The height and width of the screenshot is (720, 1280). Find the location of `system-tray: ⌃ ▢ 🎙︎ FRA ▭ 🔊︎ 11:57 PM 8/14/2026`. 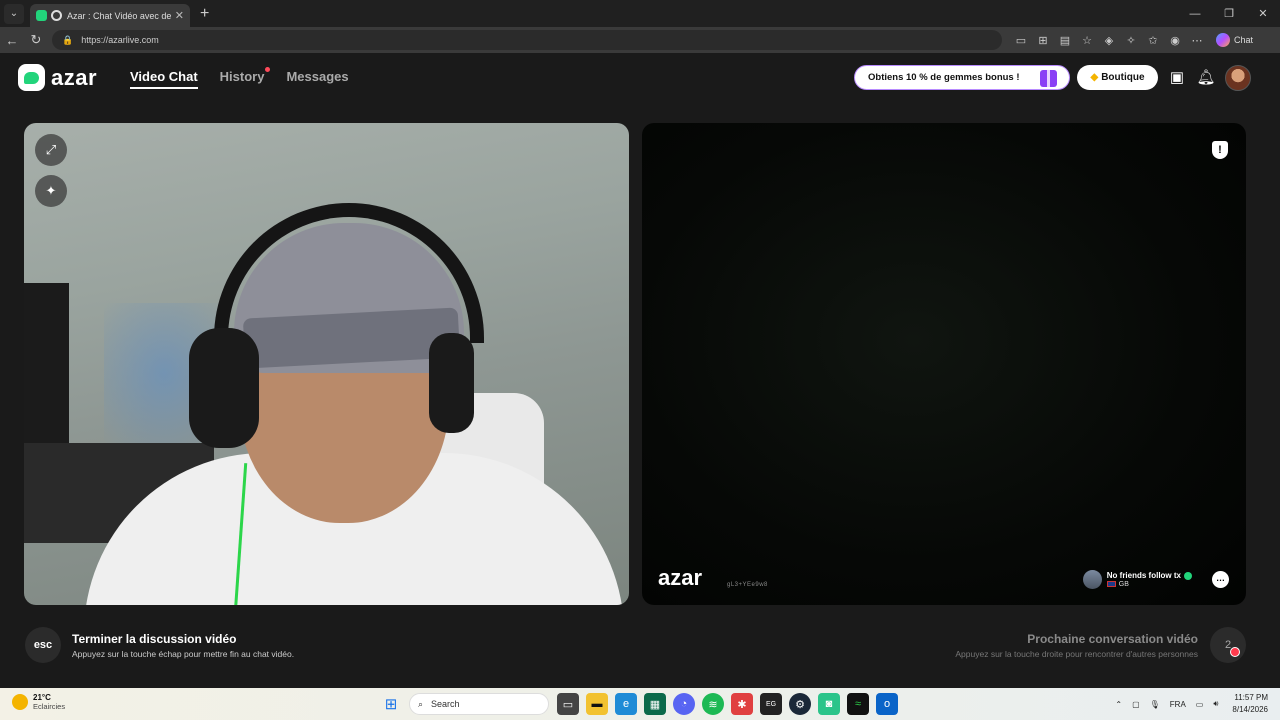

system-tray: ⌃ ▢ 🎙︎ FRA ▭ 🔊︎ 11:57 PM 8/14/2026 is located at coordinates (1186, 704).